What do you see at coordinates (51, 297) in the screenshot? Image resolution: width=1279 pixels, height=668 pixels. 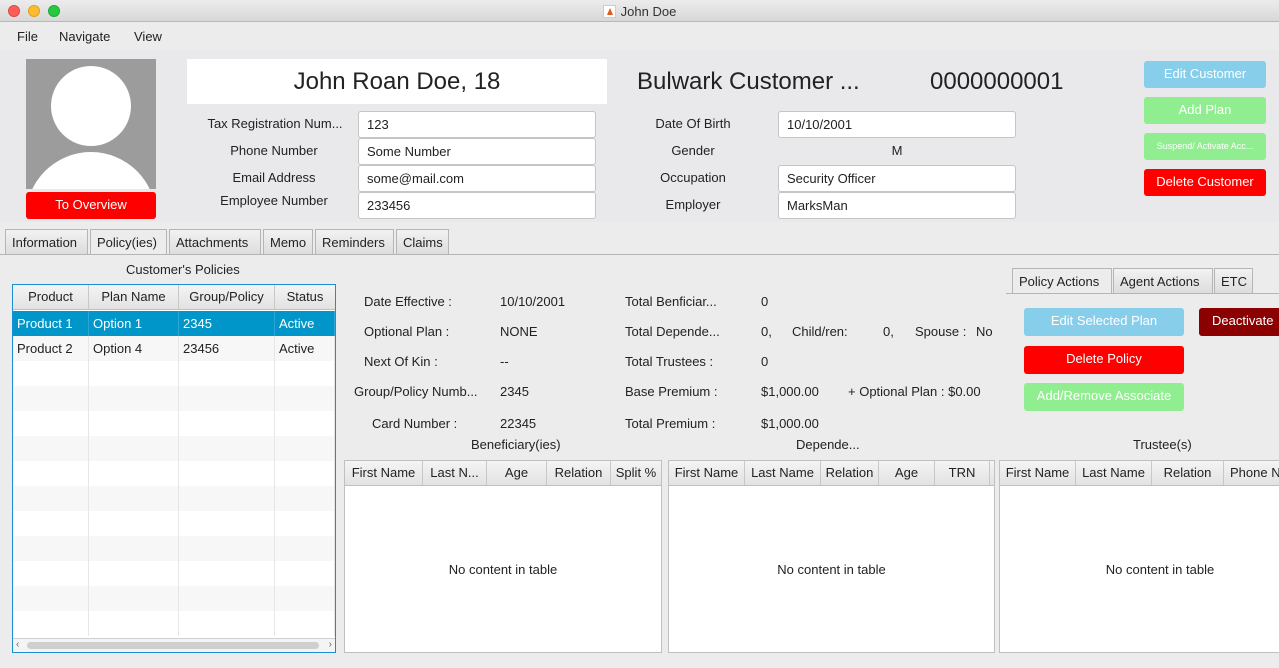 I see `col-product: Product` at bounding box center [51, 297].